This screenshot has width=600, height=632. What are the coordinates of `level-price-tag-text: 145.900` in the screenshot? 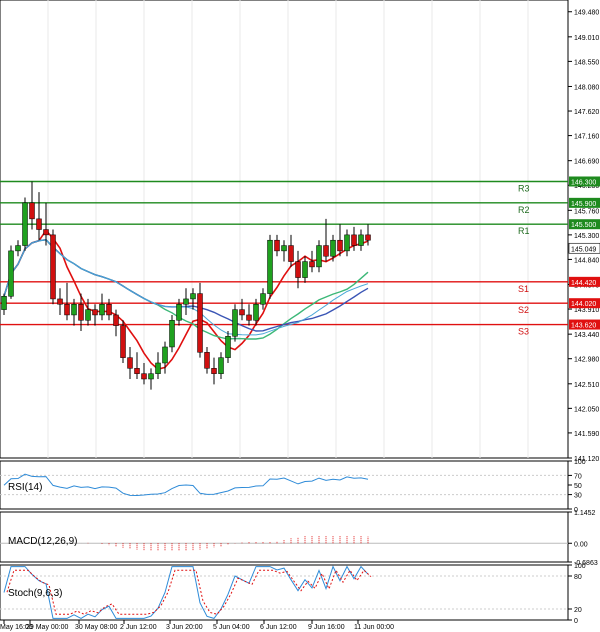 It's located at (583, 204).